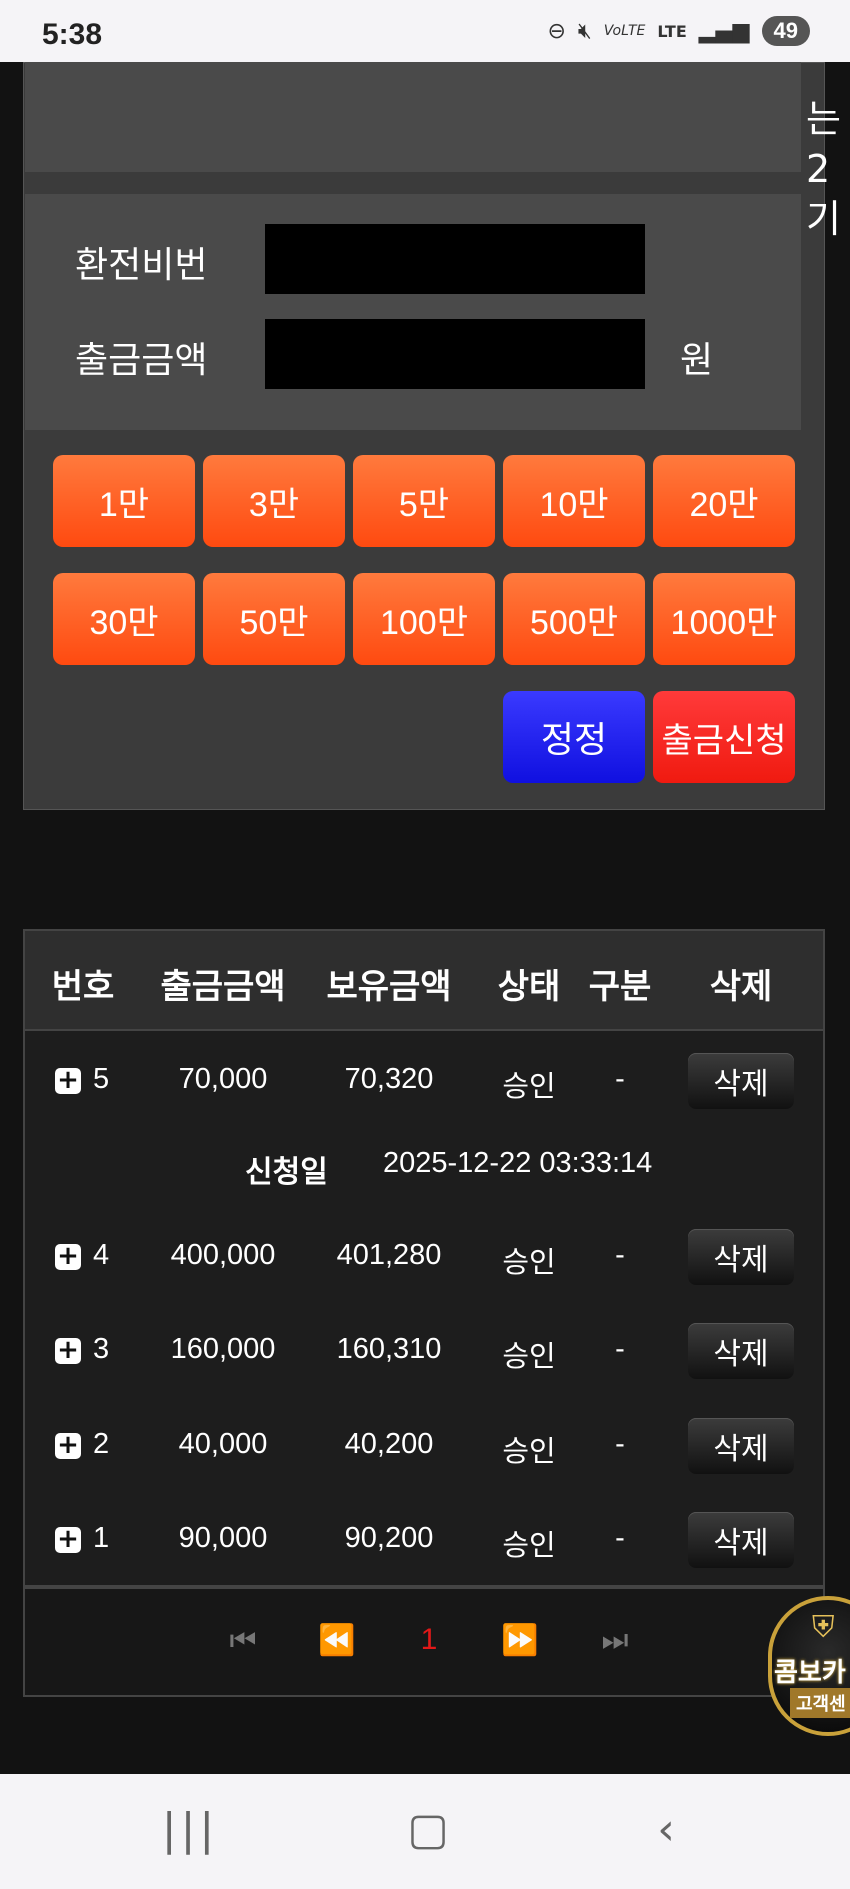 This screenshot has height=1889, width=850. I want to click on side-text-line-1: 는2, so click(823, 144).